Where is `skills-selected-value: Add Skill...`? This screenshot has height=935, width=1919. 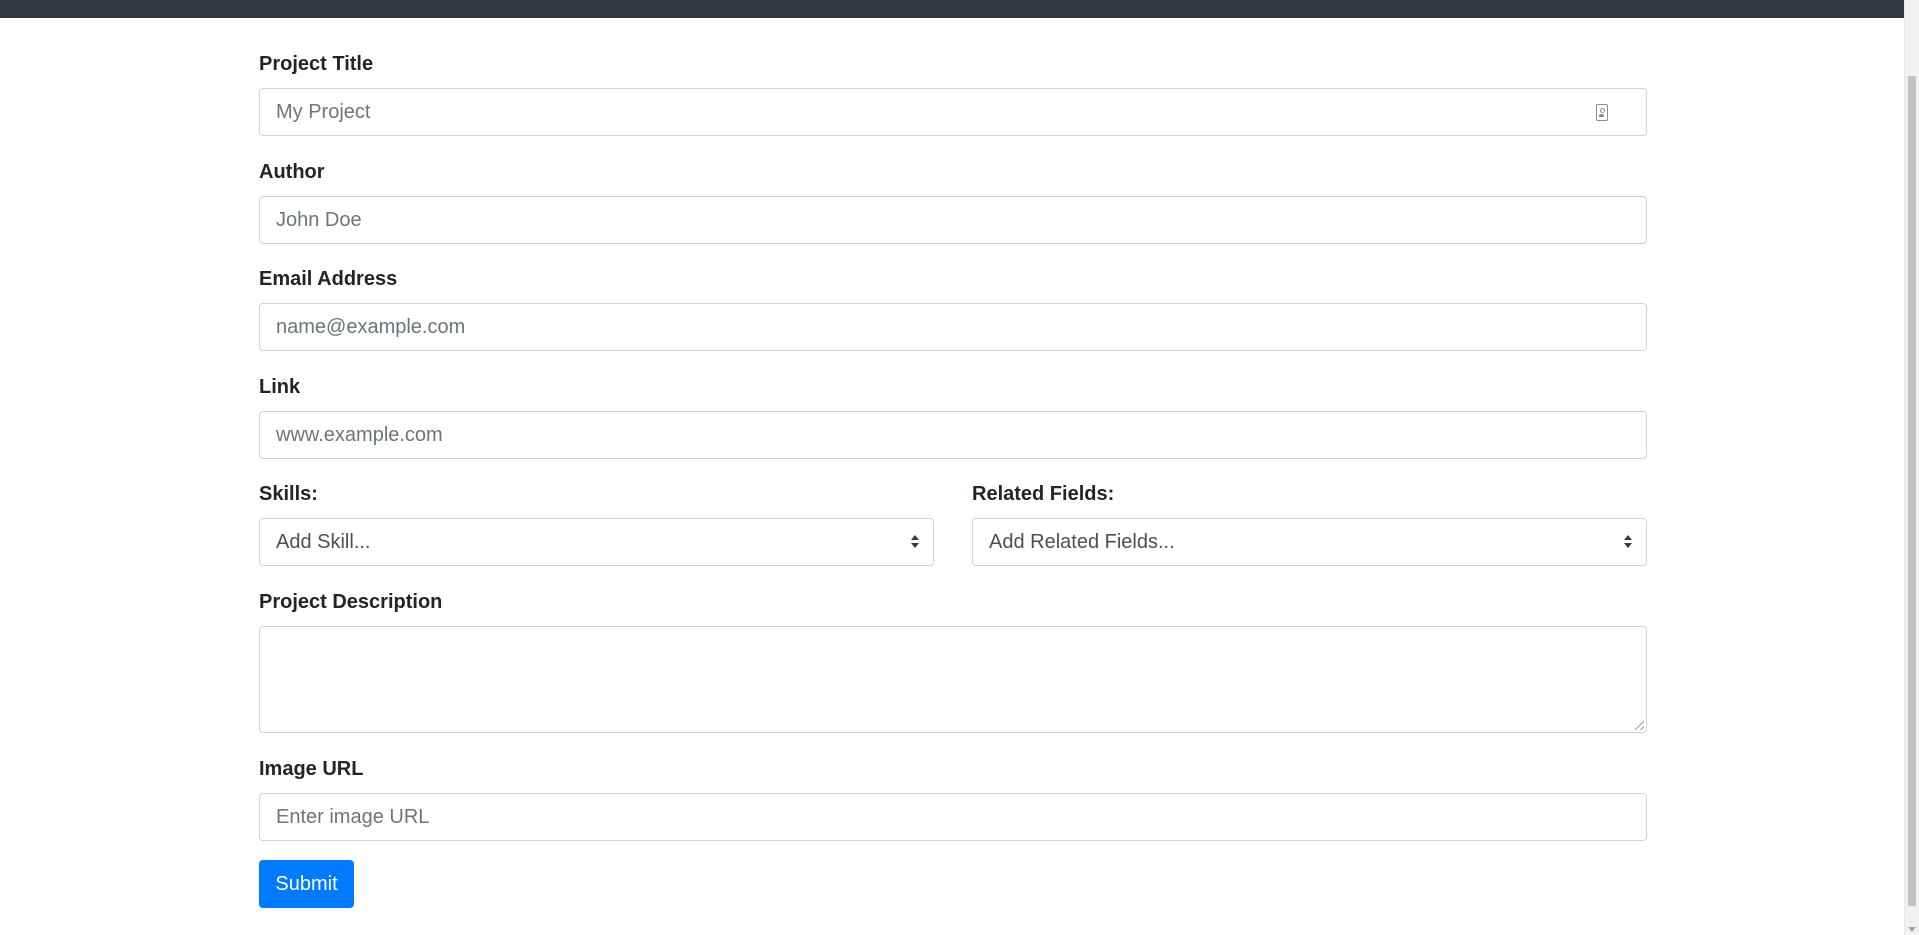
skills-selected-value: Add Skill... is located at coordinates (323, 542).